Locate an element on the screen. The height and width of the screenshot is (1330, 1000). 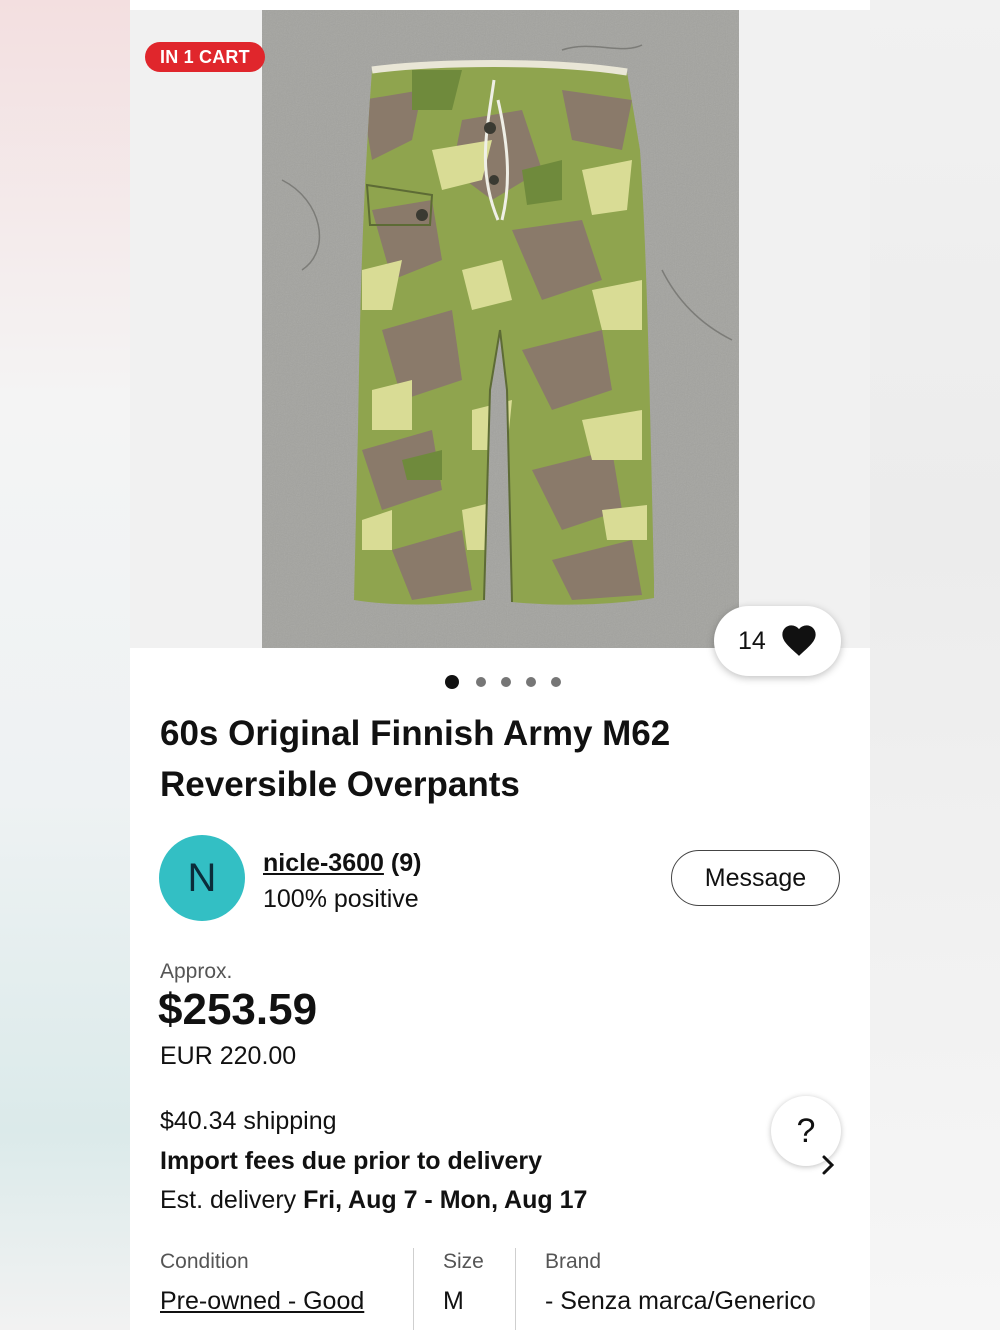
price-approx-label: Approx. is located at coordinates (196, 971).